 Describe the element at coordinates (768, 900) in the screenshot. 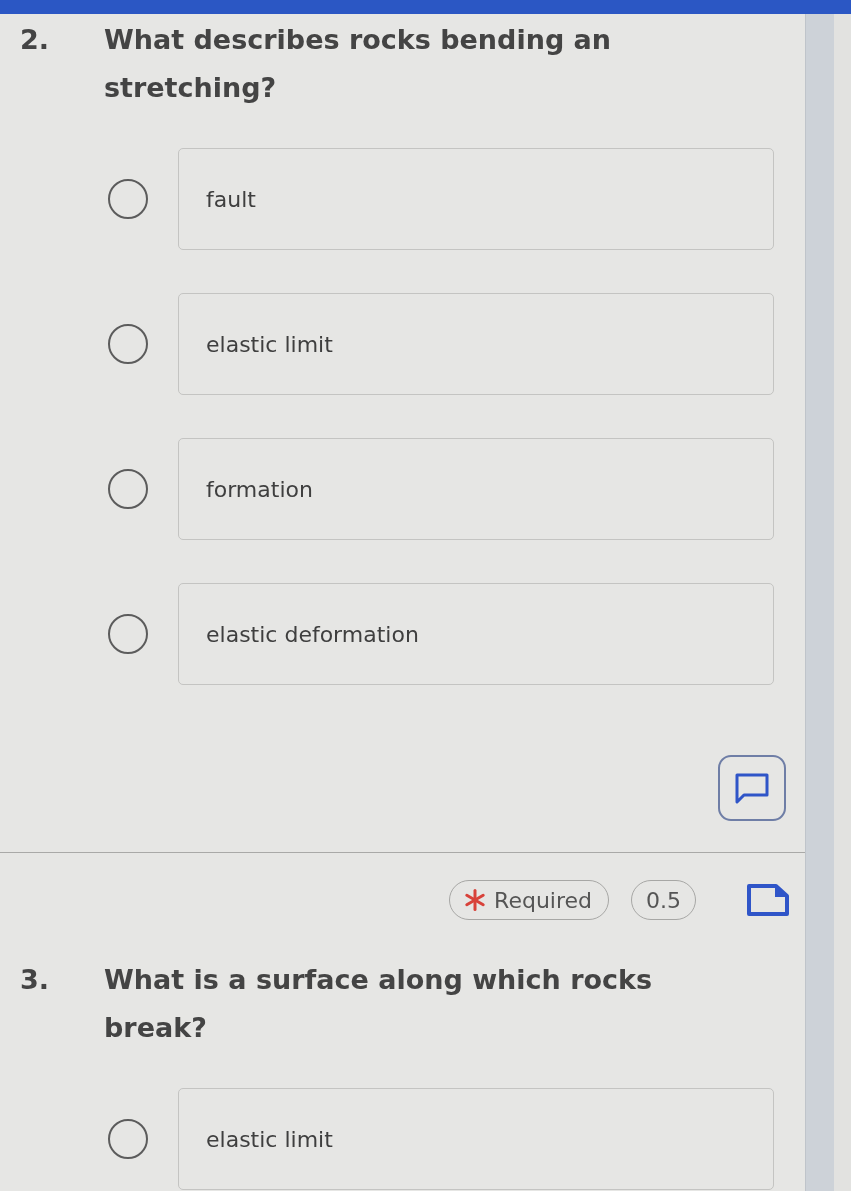

I see `page-icon` at that location.